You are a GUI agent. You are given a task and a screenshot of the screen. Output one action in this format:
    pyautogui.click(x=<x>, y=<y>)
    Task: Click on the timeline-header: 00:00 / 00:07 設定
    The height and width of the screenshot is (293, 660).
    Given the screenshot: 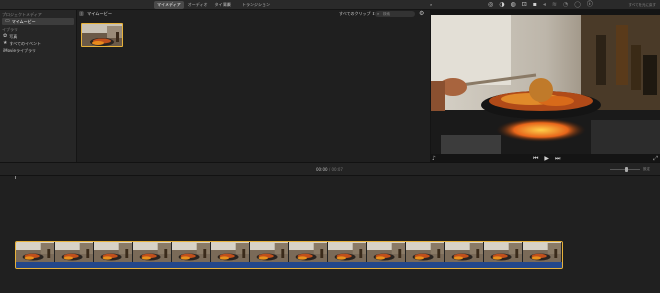 What is the action you would take?
    pyautogui.click(x=330, y=169)
    